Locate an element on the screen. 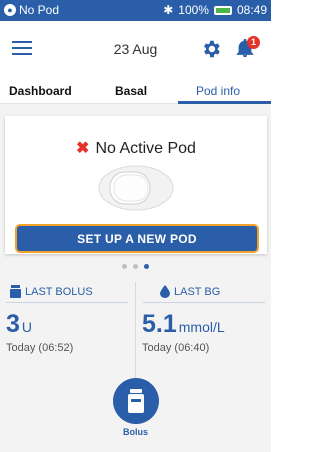 The width and height of the screenshot is (320, 452). notification-badge: 1 is located at coordinates (253, 42).